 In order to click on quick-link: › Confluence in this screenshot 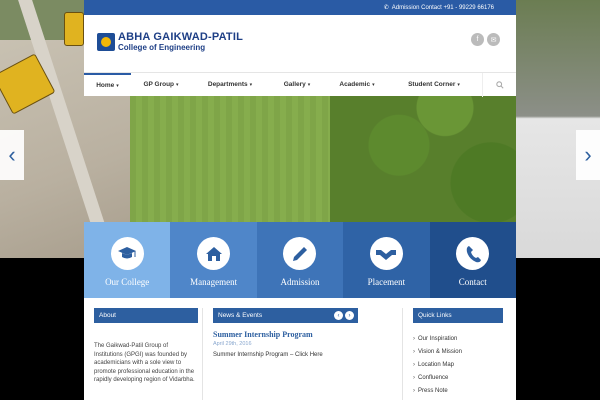, I will do `click(458, 377)`.